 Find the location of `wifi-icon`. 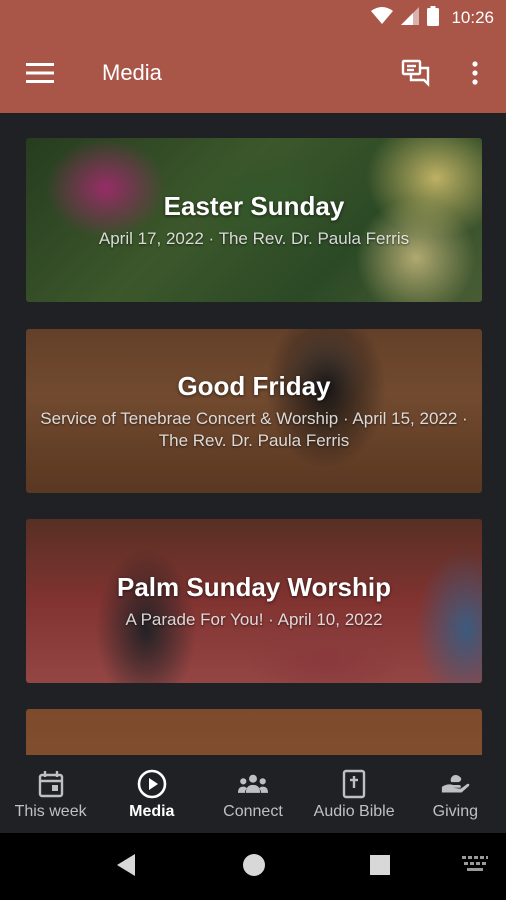

wifi-icon is located at coordinates (382, 18).